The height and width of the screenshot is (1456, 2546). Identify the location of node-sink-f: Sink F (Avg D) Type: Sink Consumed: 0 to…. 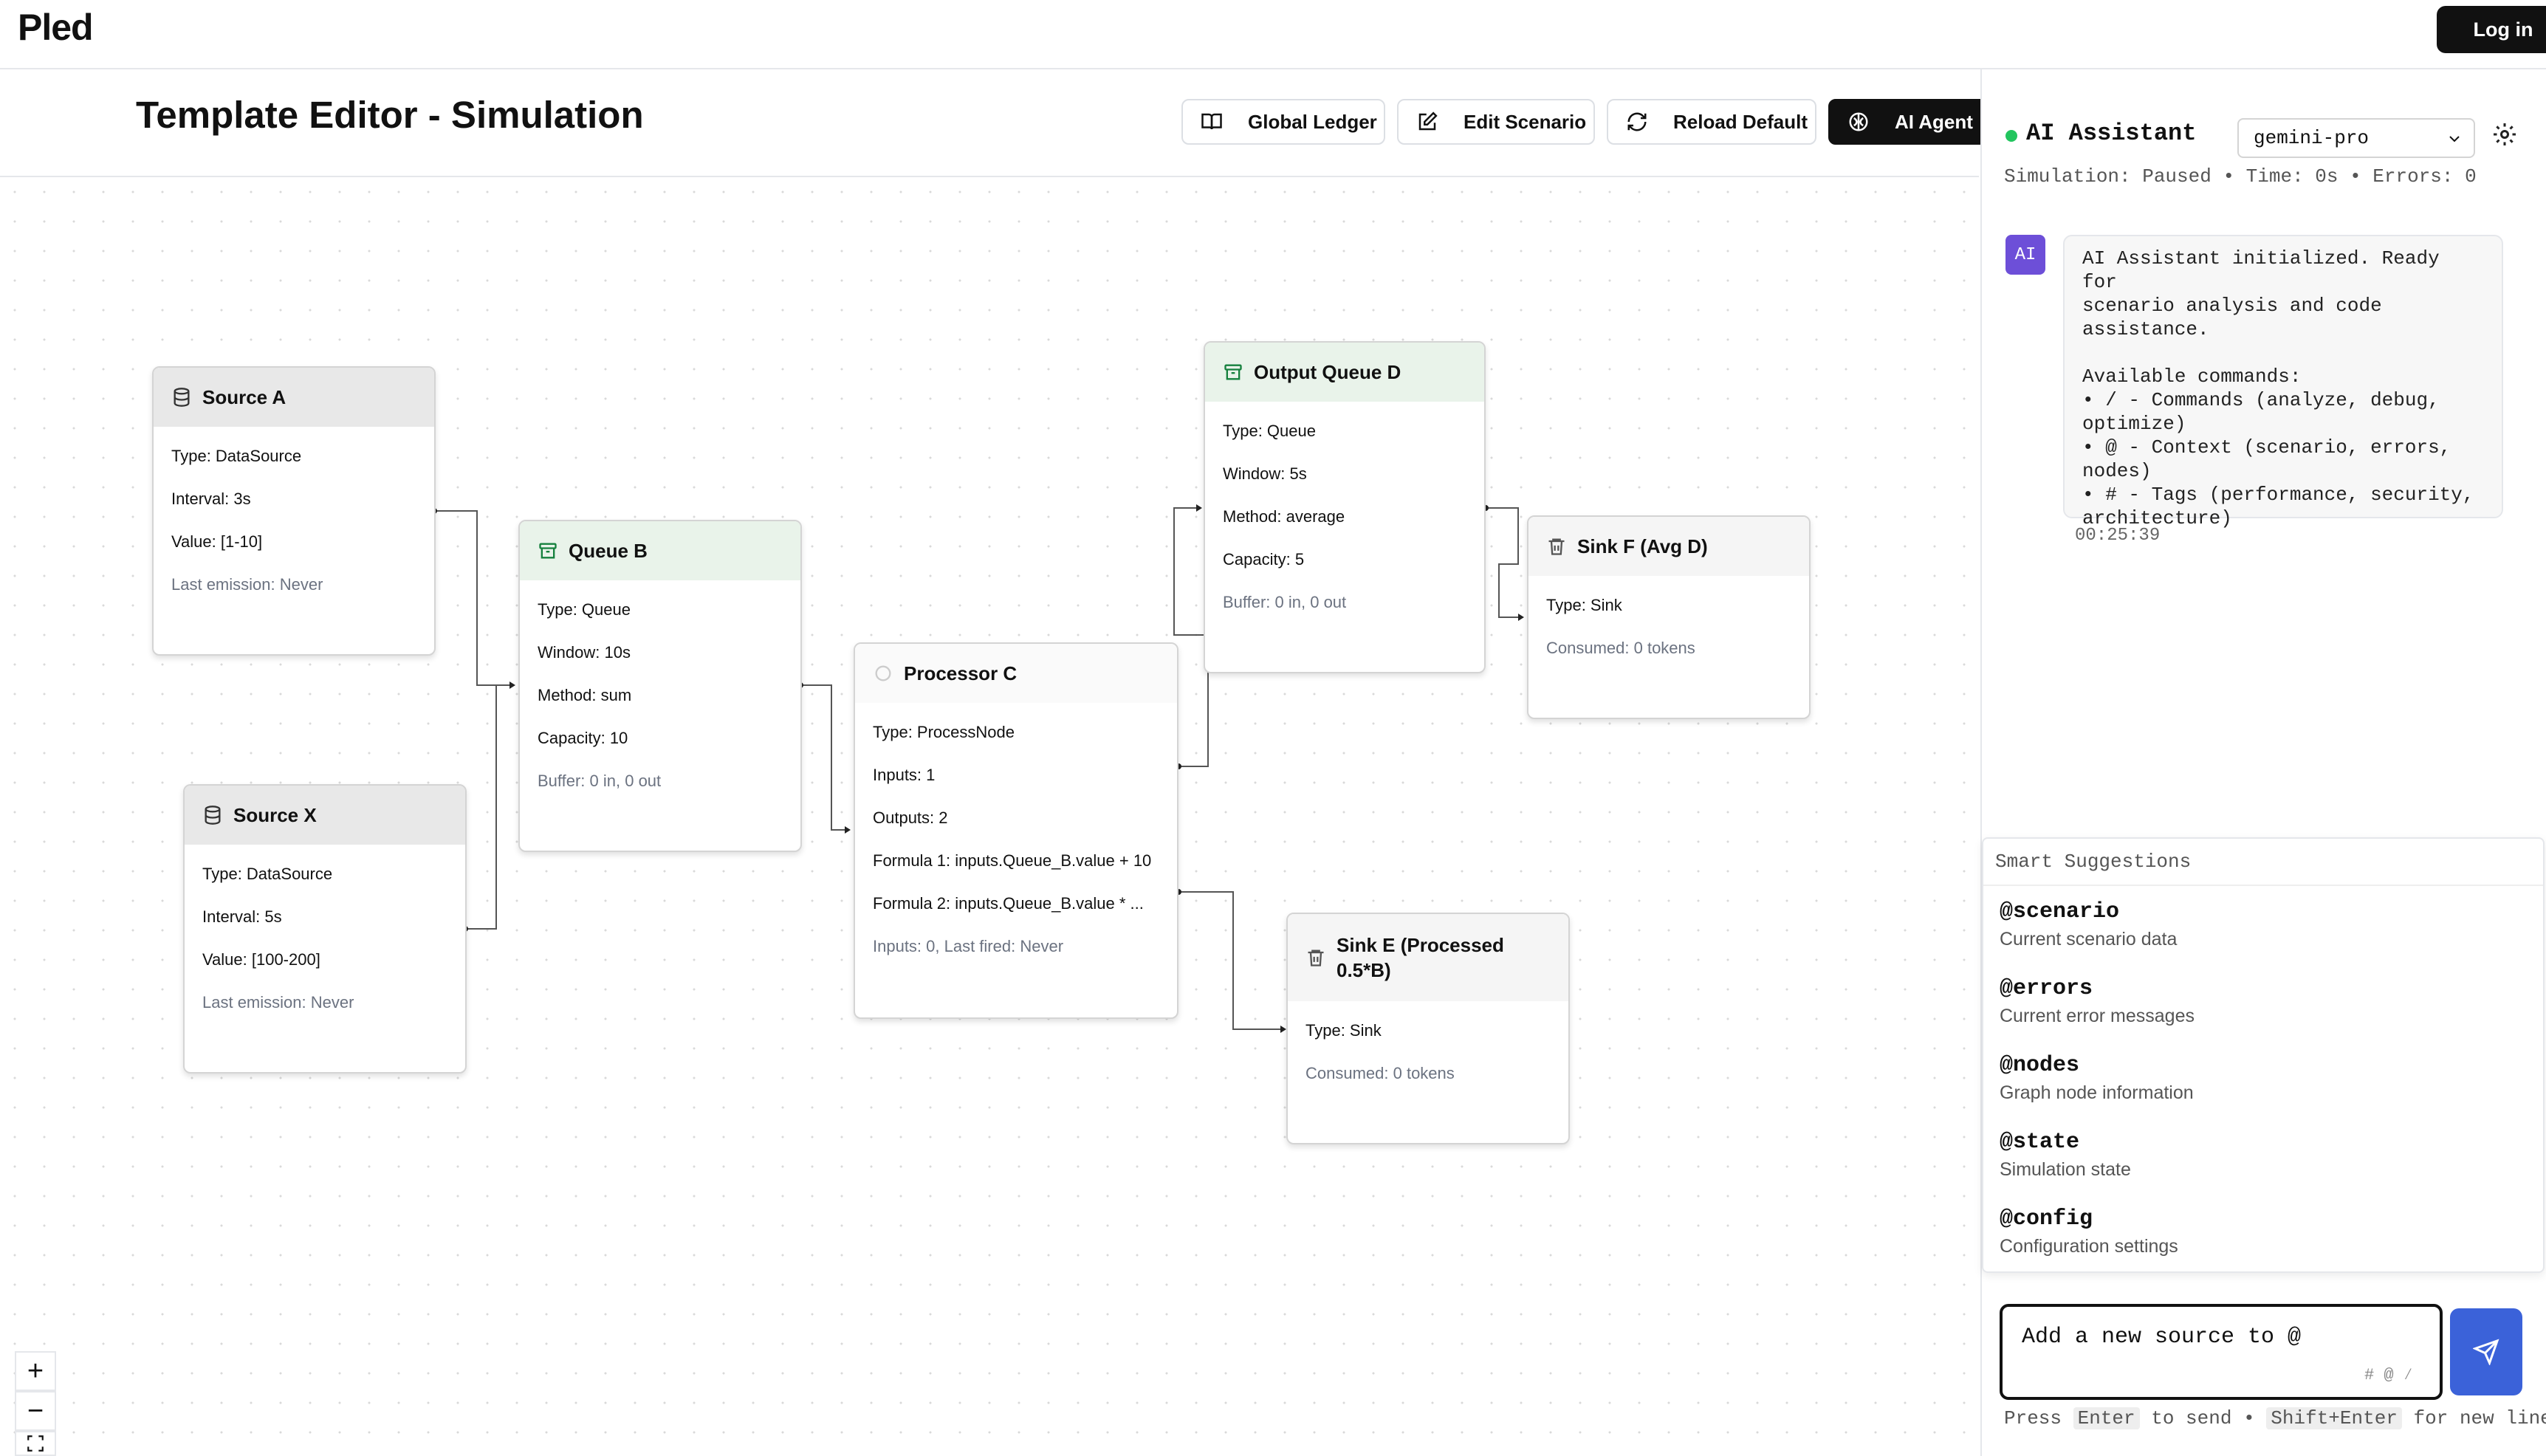
(1669, 617).